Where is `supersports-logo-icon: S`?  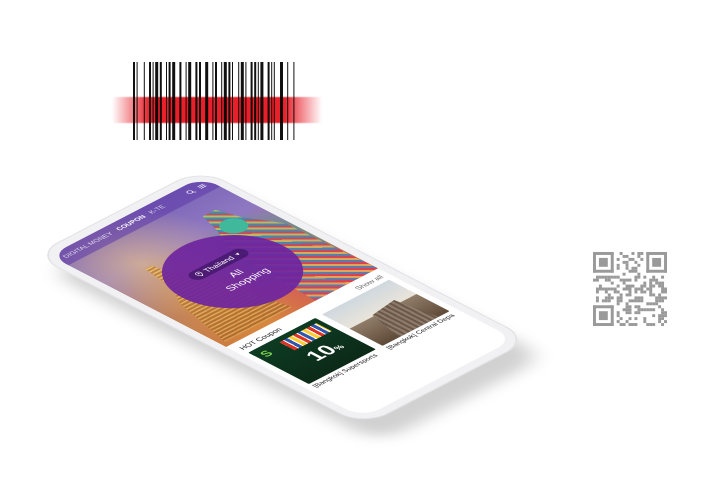
supersports-logo-icon: S is located at coordinates (269, 352).